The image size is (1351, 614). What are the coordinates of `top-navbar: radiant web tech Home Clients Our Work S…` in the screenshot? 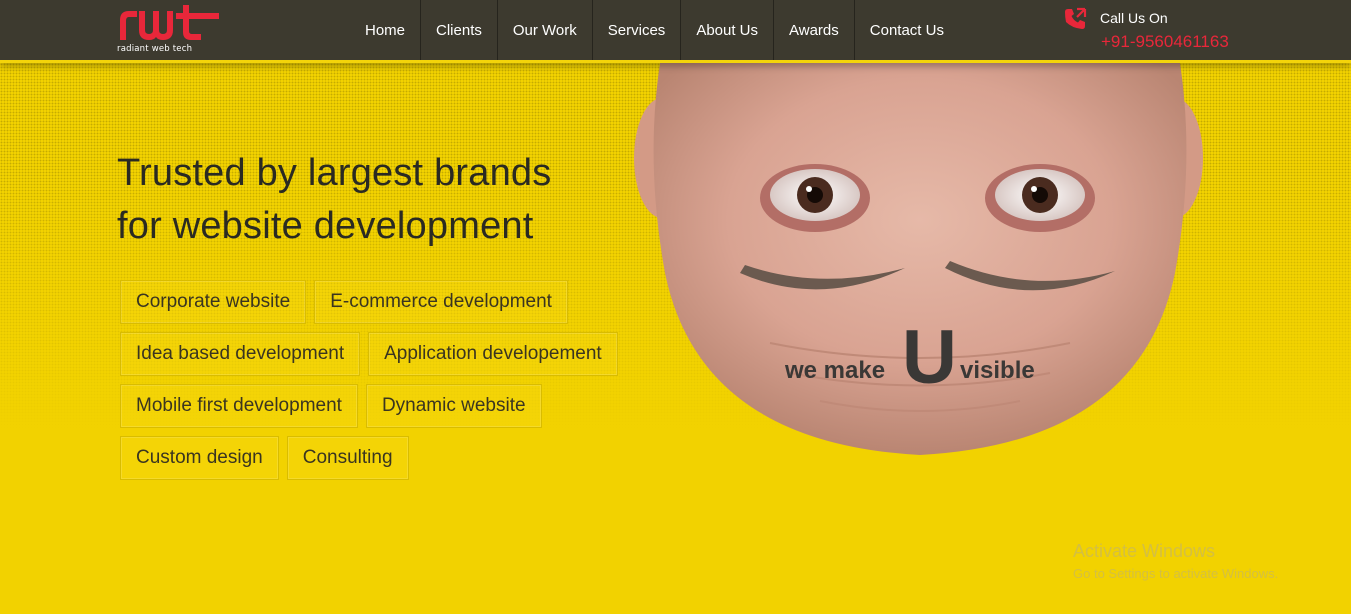 It's located at (675, 31).